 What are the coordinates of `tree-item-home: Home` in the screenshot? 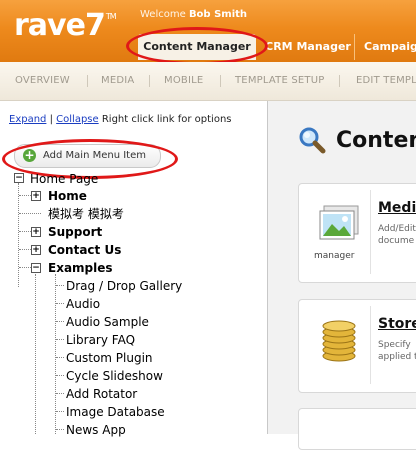 It's located at (67, 196).